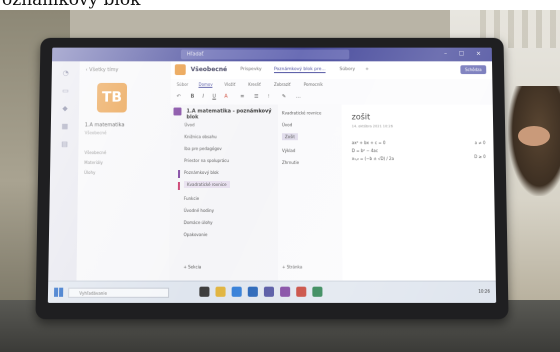 Image resolution: width=560 pixels, height=352 pixels. Describe the element at coordinates (265, 54) in the screenshot. I see `teams-search-input: Hľadať` at that location.